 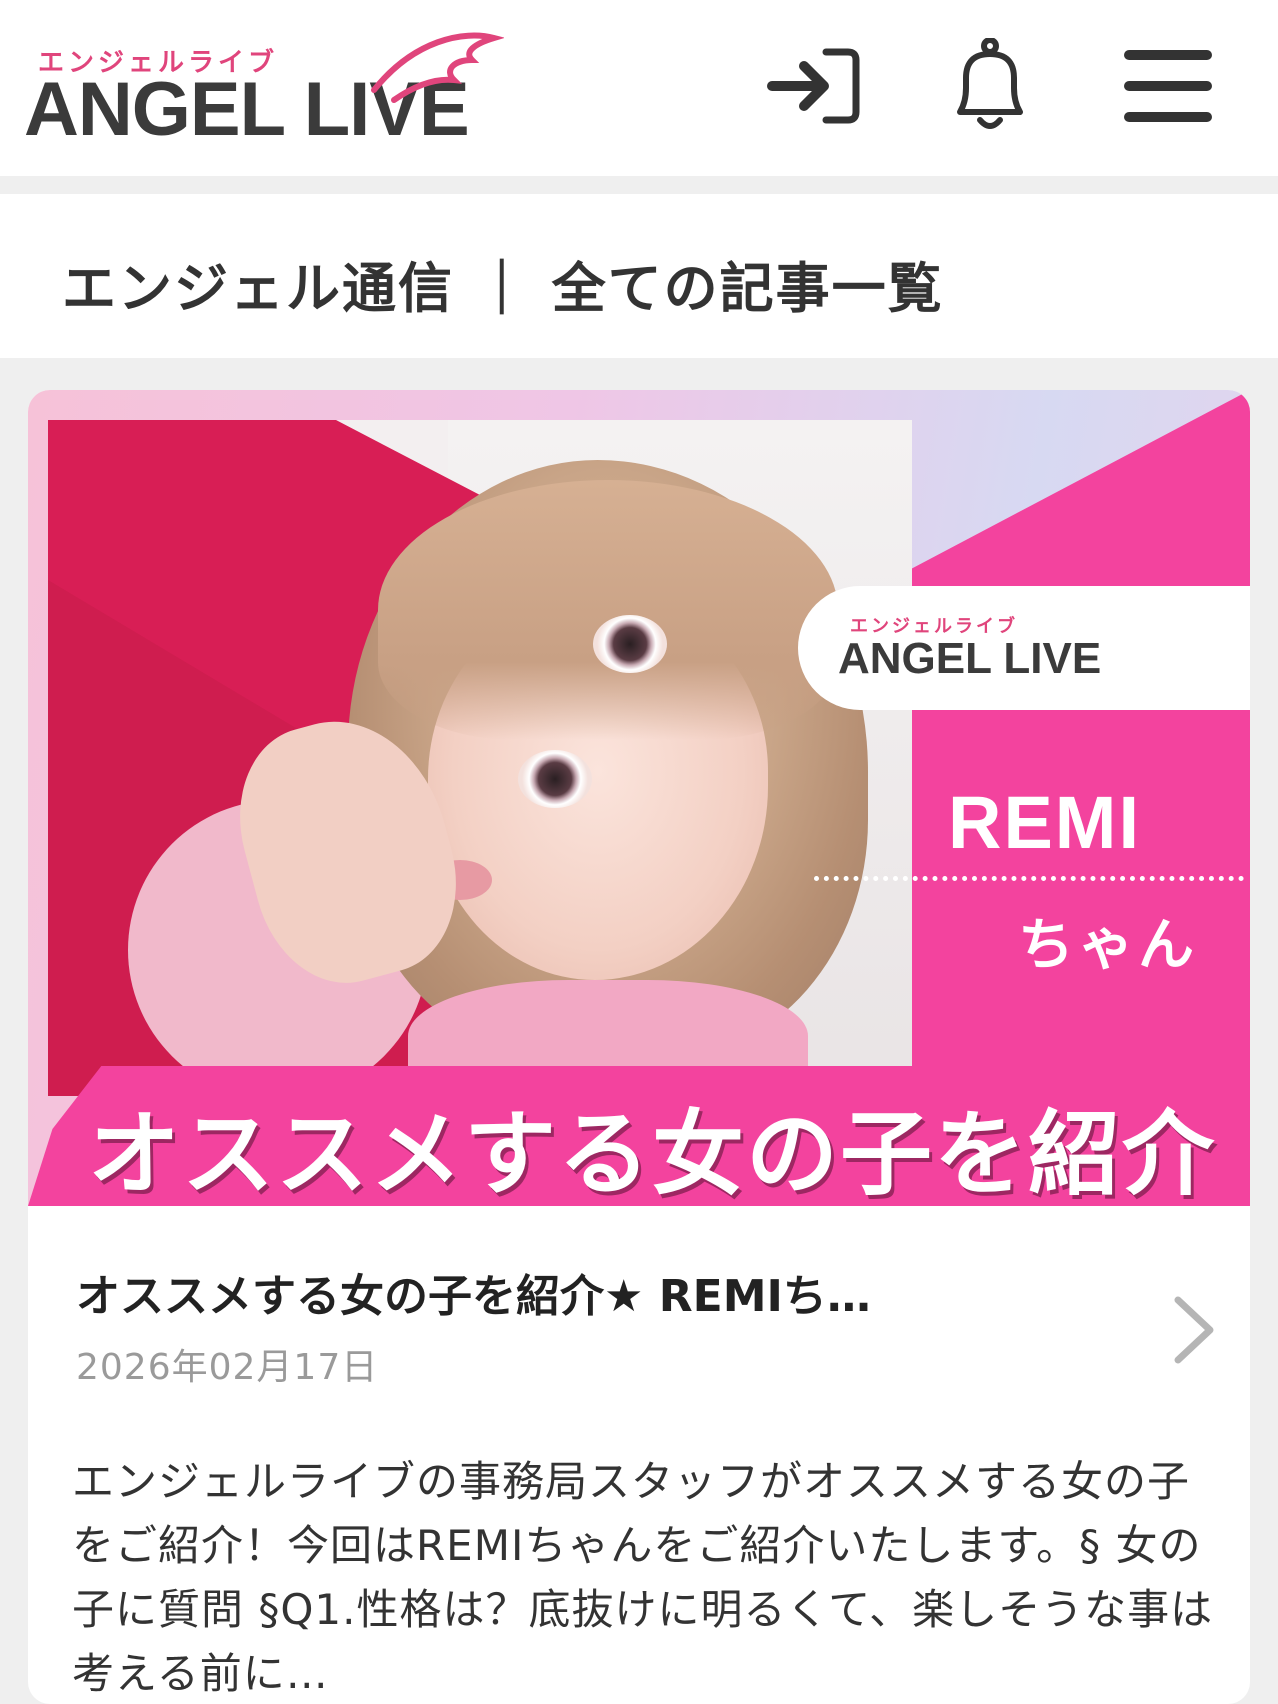 I want to click on banner-divider, so click(x=1029, y=878).